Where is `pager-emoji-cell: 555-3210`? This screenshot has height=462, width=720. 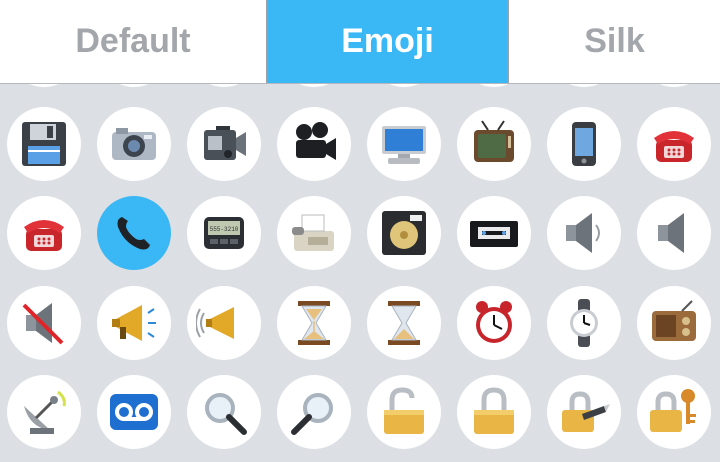 pager-emoji-cell: 555-3210 is located at coordinates (224, 233).